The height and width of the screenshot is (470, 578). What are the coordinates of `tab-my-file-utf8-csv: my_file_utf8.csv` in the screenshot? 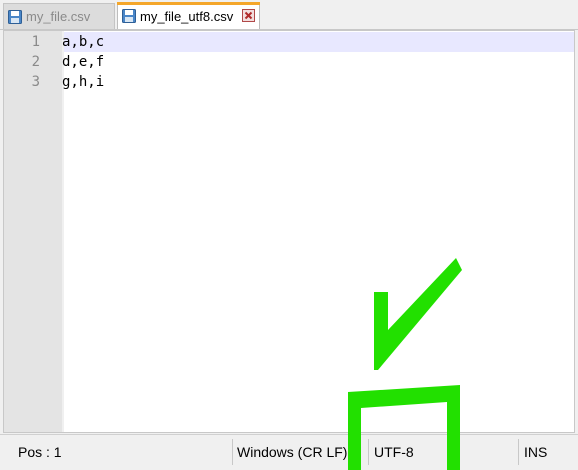 It's located at (188, 15).